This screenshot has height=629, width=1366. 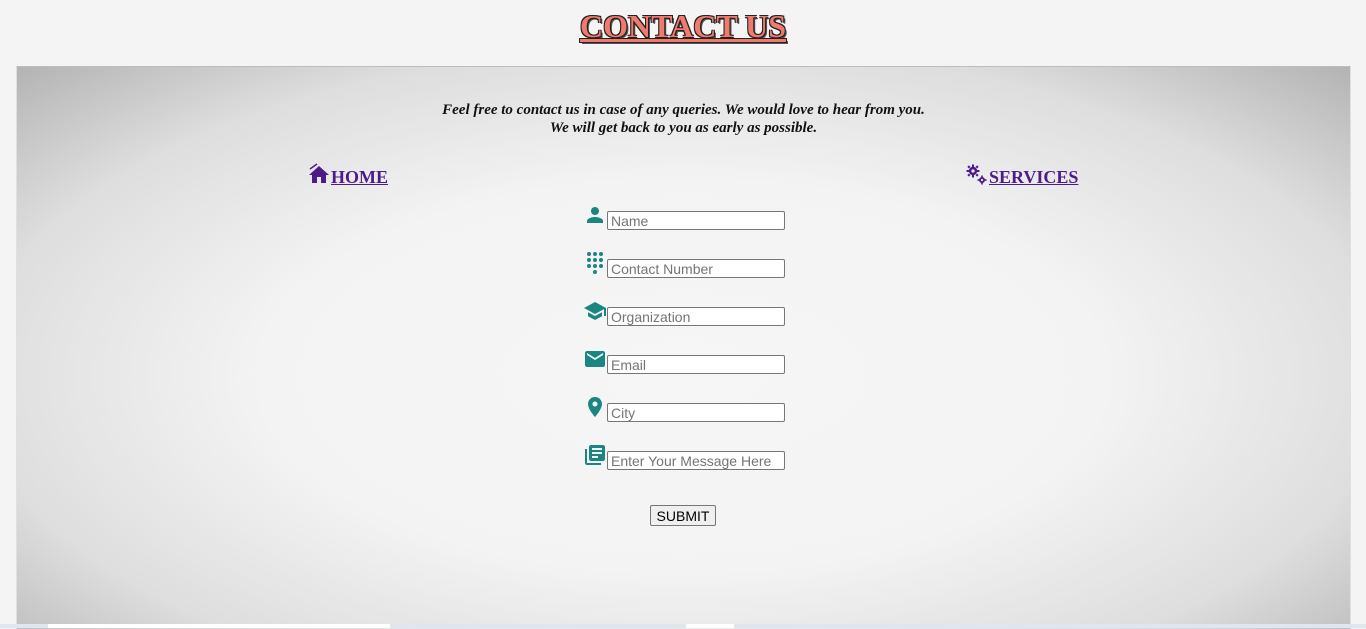 What do you see at coordinates (1034, 177) in the screenshot?
I see `services-link-label: SERVICES` at bounding box center [1034, 177].